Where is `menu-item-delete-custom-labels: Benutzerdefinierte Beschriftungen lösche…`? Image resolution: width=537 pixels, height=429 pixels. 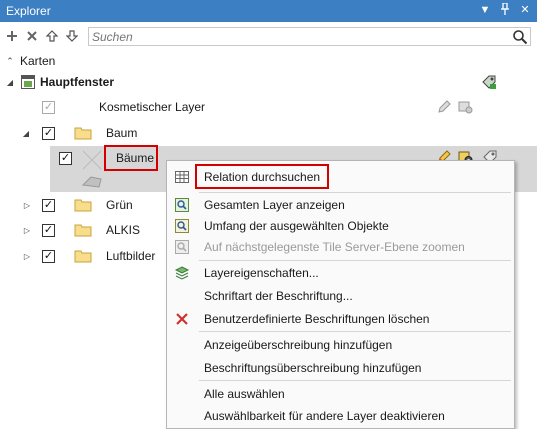 menu-item-delete-custom-labels: Benutzerdefinierte Beschriftungen lösche… is located at coordinates (340, 319).